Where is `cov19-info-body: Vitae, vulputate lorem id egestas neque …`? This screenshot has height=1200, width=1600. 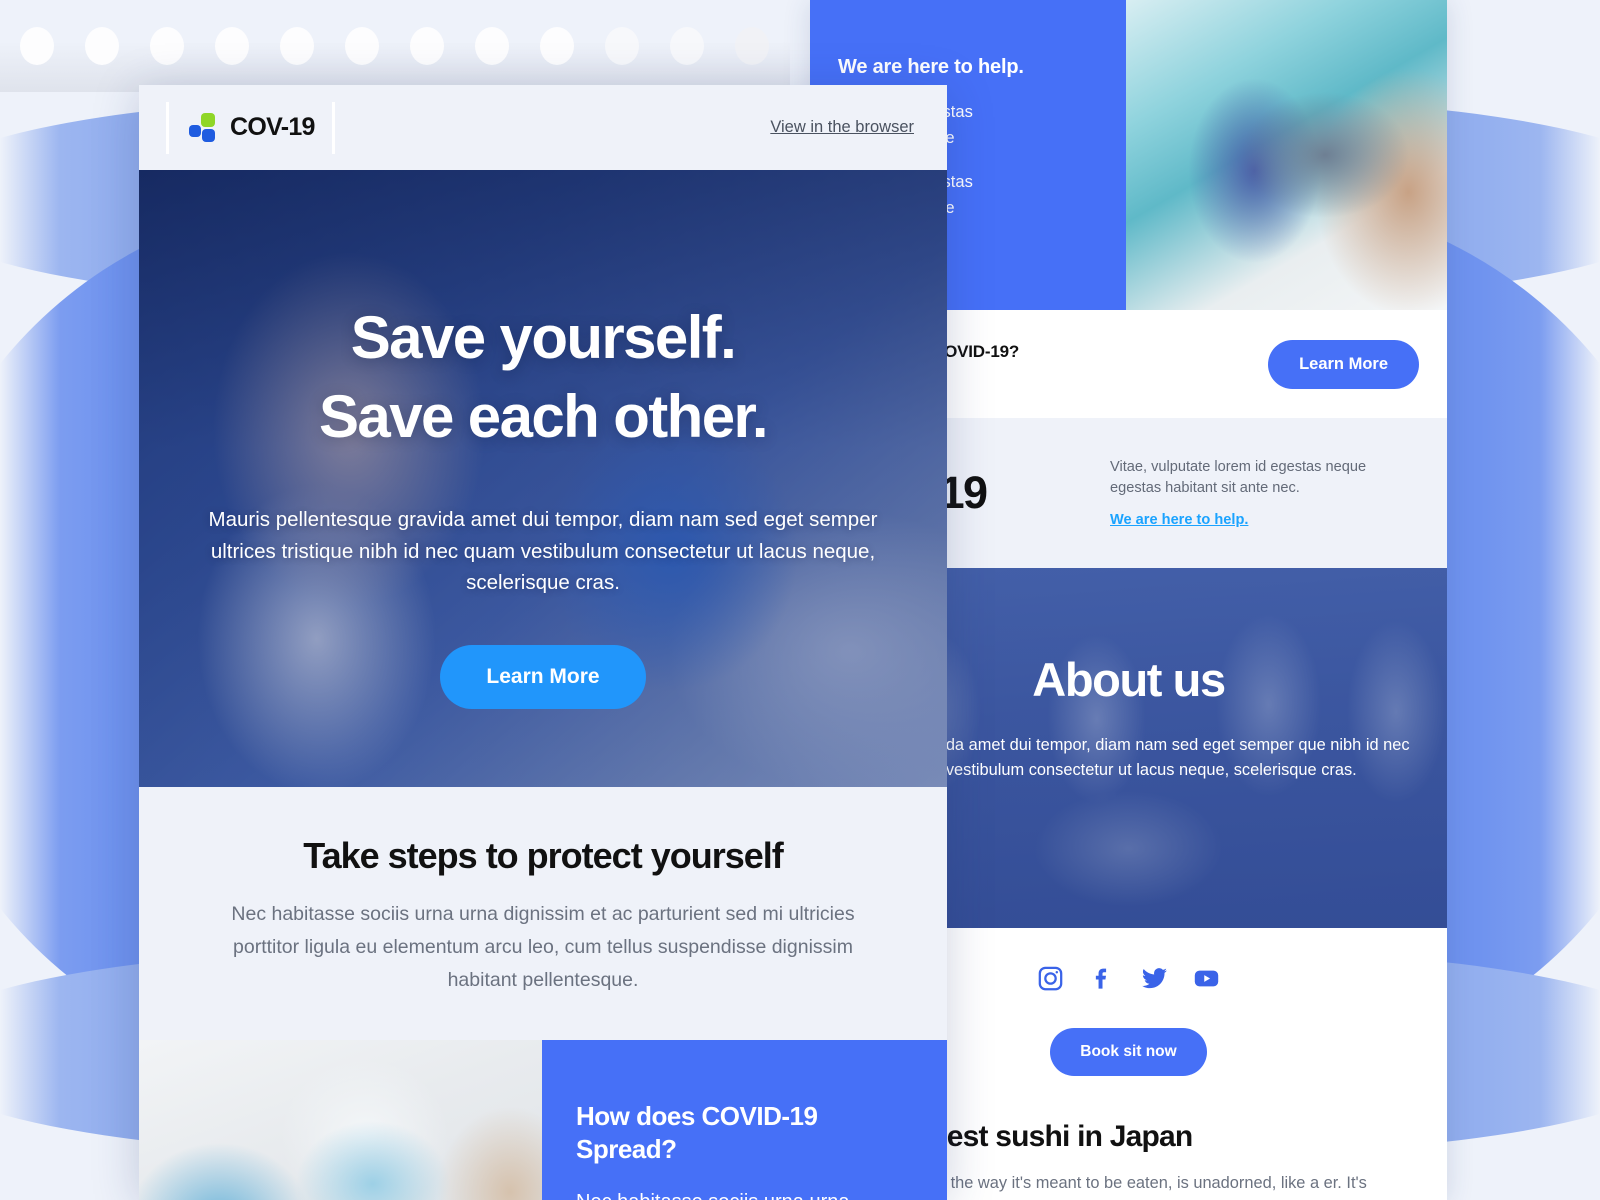
cov19-info-body: Vitae, vulputate lorem id egestas neque … is located at coordinates (1238, 477).